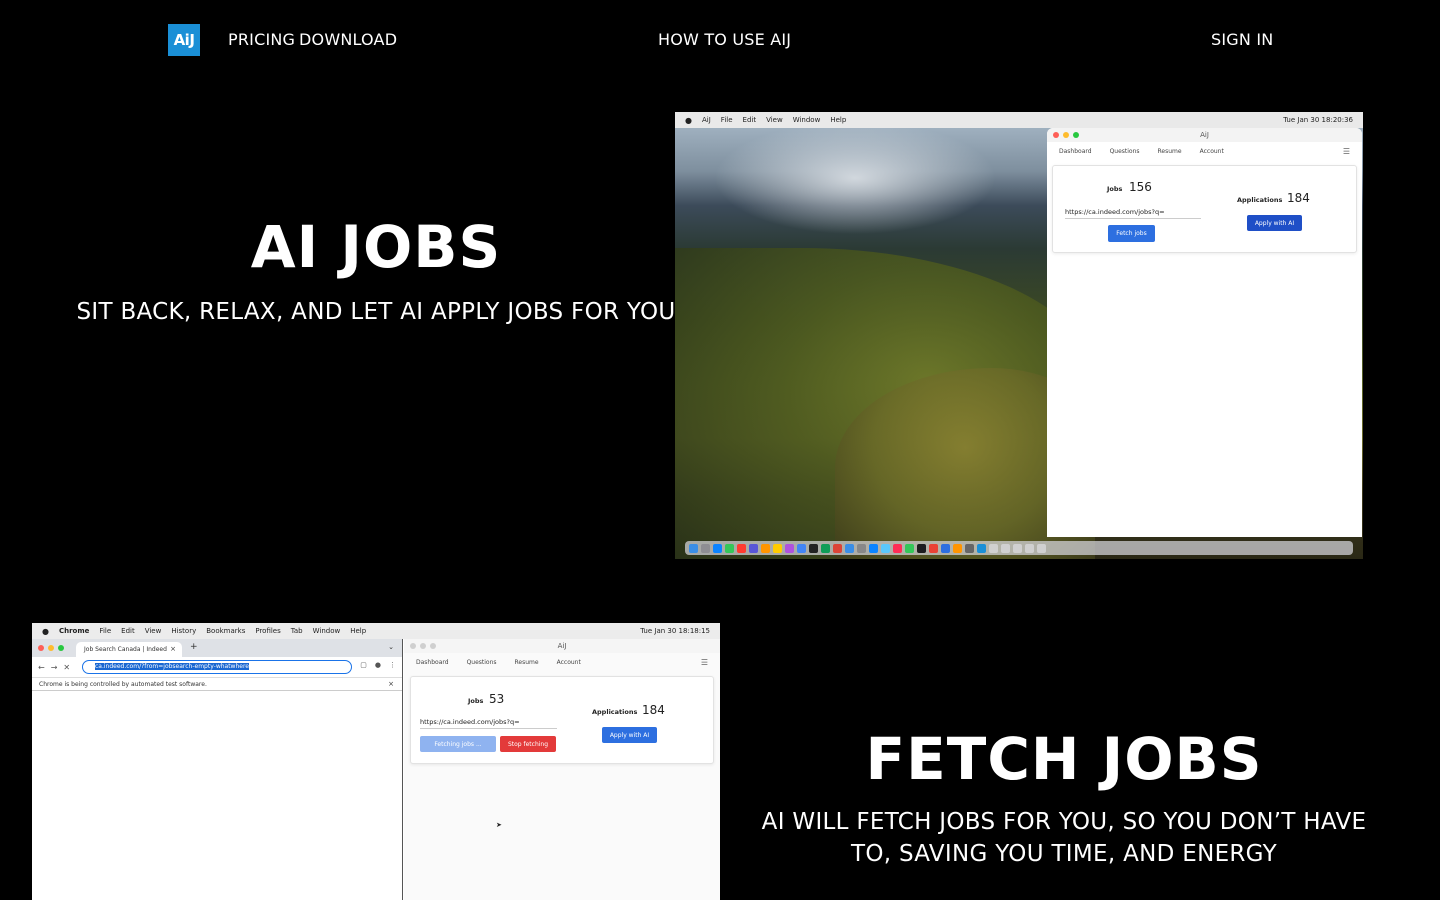 This screenshot has width=1440, height=900. Describe the element at coordinates (61, 648) in the screenshot. I see `zoom-window-icon` at that location.